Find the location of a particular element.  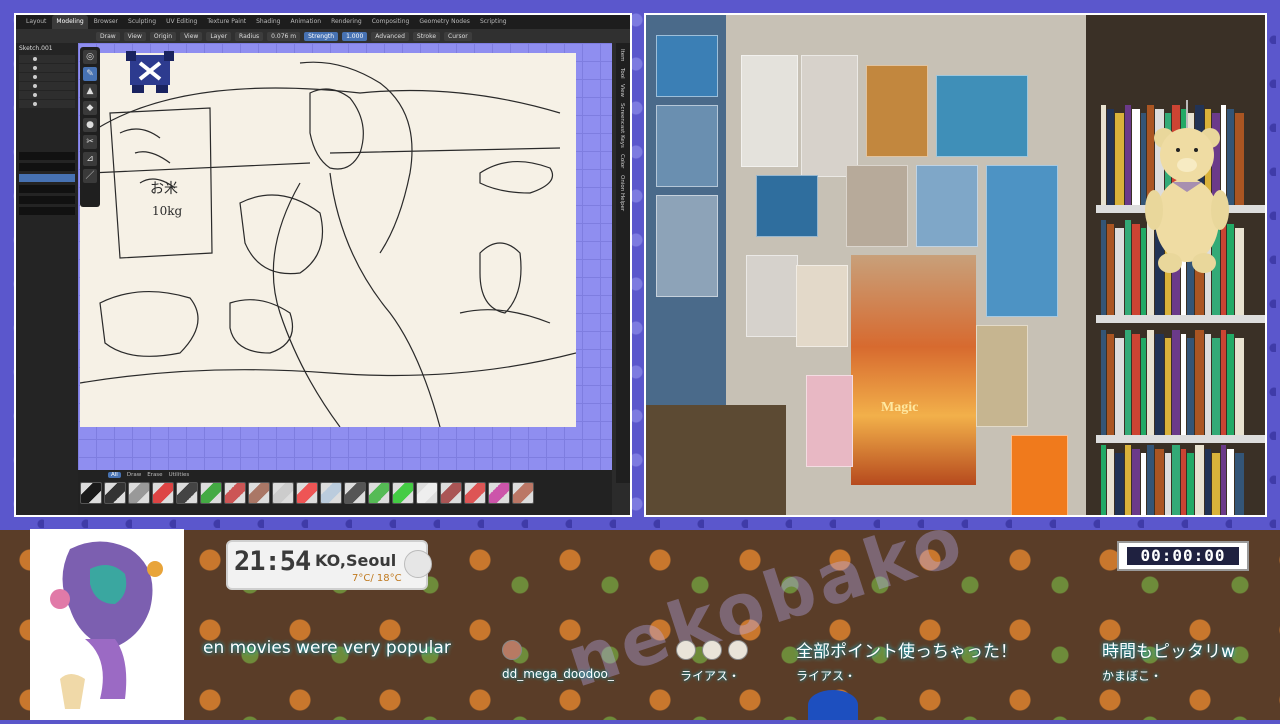

fill-tool-icon: ▲ is located at coordinates (90, 91).